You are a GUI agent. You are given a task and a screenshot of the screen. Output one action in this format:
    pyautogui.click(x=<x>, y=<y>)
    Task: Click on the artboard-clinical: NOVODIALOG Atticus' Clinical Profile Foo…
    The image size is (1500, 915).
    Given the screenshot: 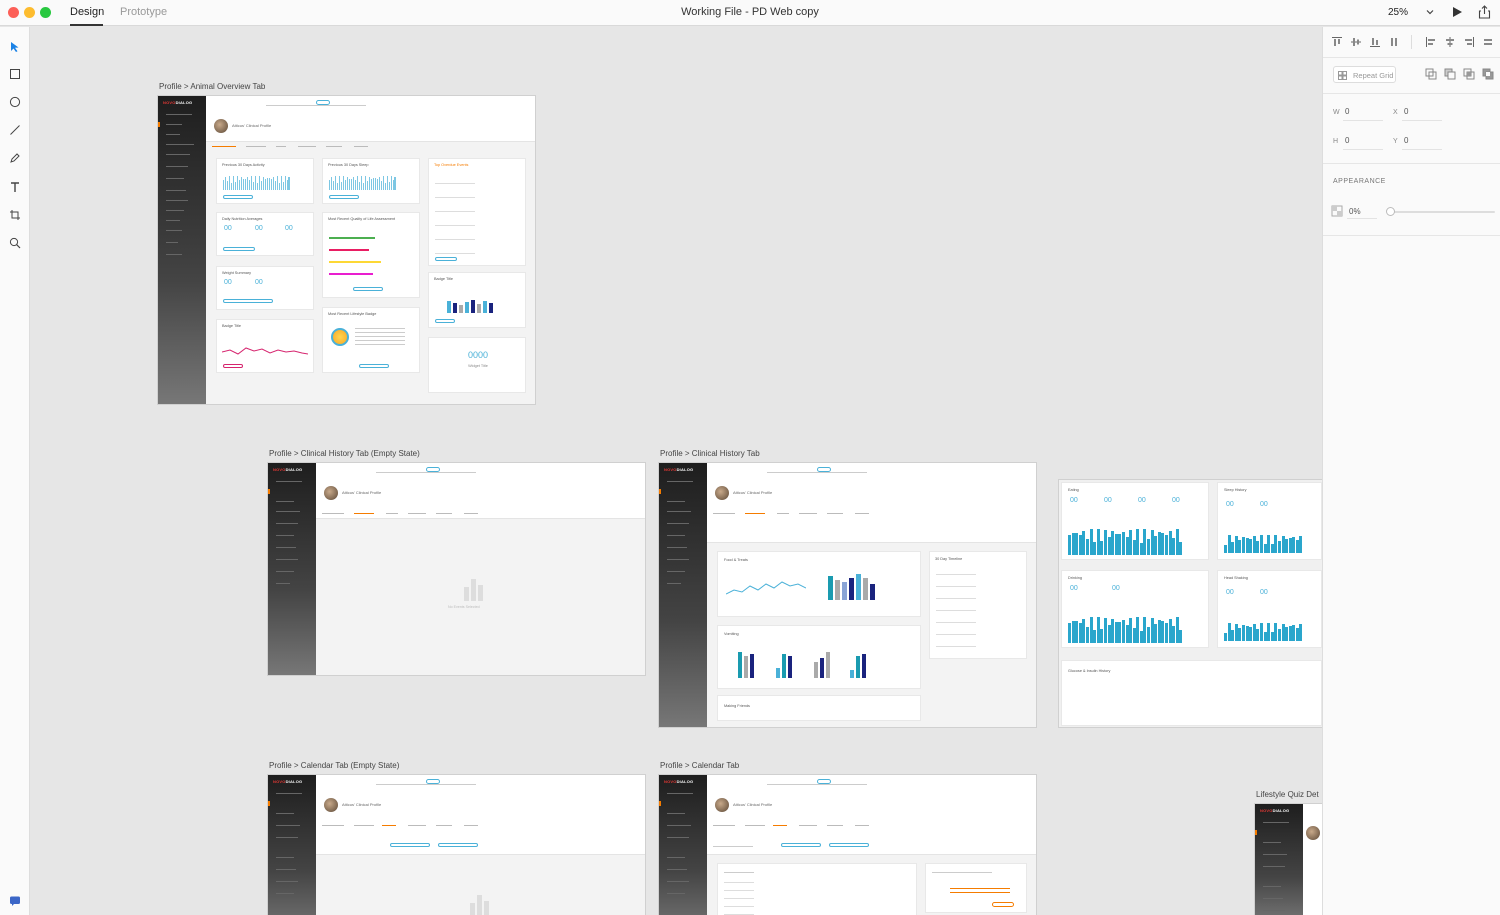 What is the action you would take?
    pyautogui.click(x=847, y=595)
    